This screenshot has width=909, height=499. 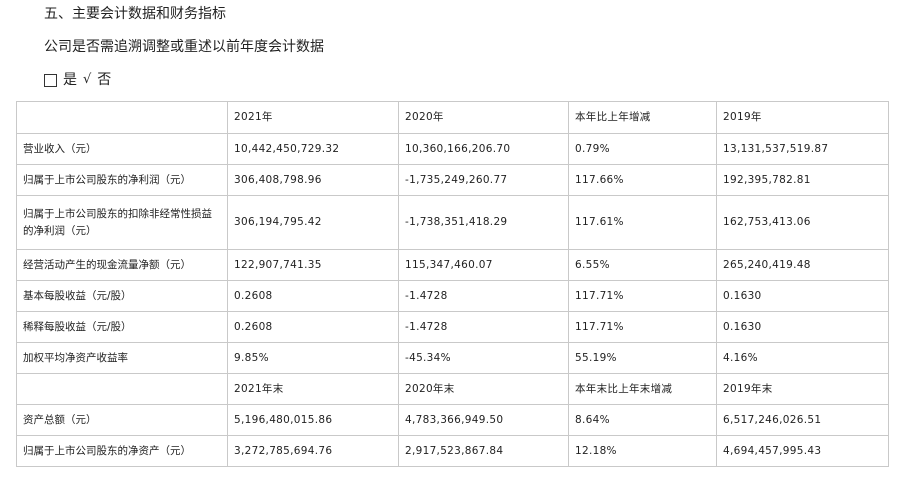 I want to click on value-cell: 306,408,798.96, so click(x=313, y=180).